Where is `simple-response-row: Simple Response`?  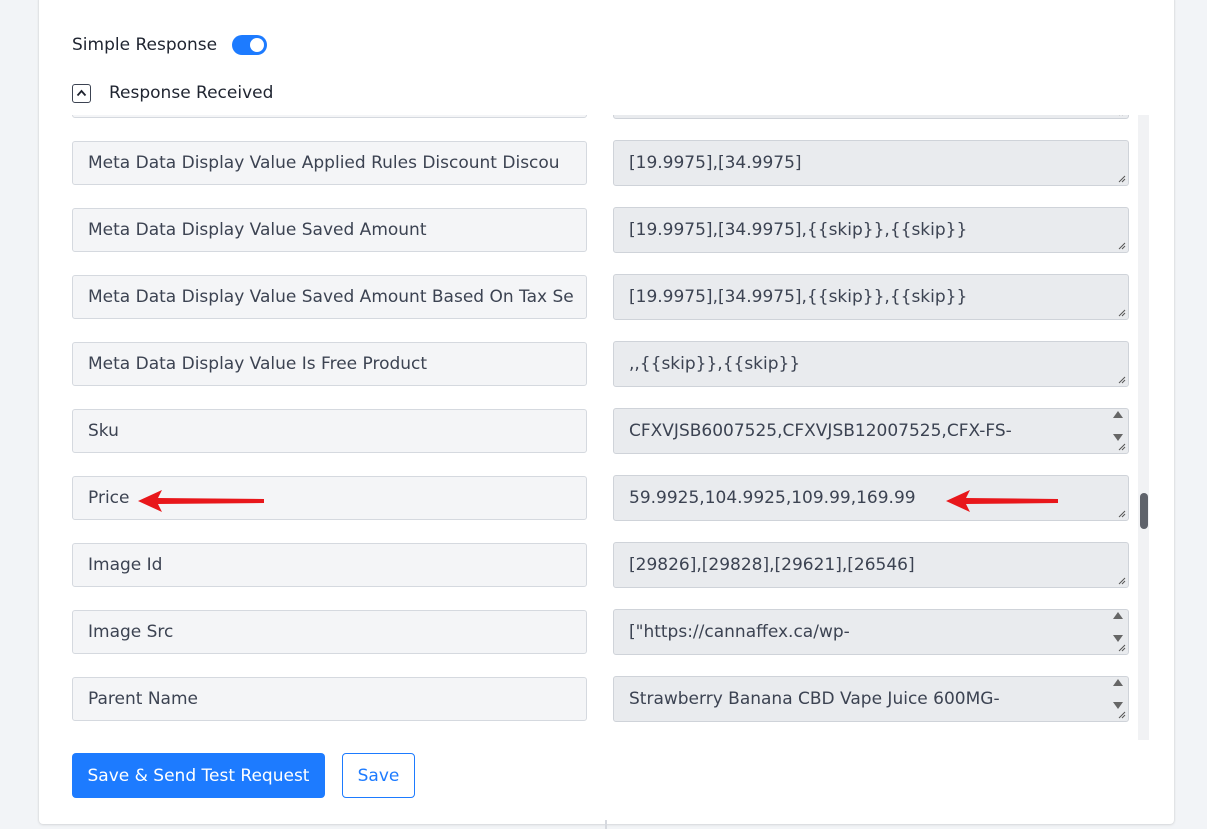
simple-response-row: Simple Response is located at coordinates (170, 45).